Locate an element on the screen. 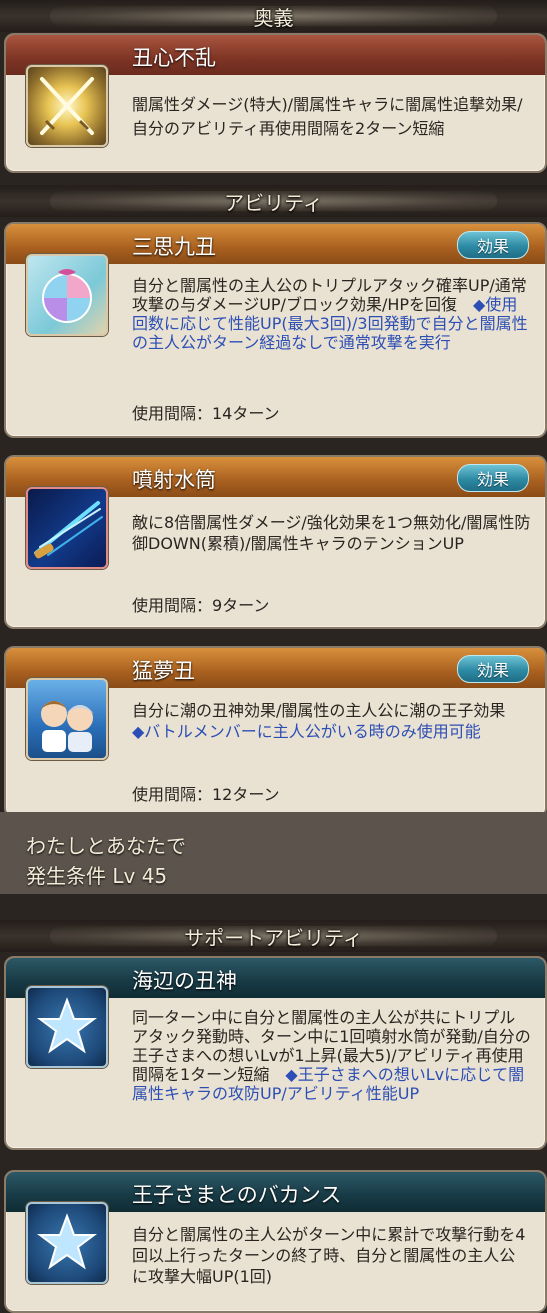 The width and height of the screenshot is (547, 1313). section-title: アビリティ is located at coordinates (273, 202).